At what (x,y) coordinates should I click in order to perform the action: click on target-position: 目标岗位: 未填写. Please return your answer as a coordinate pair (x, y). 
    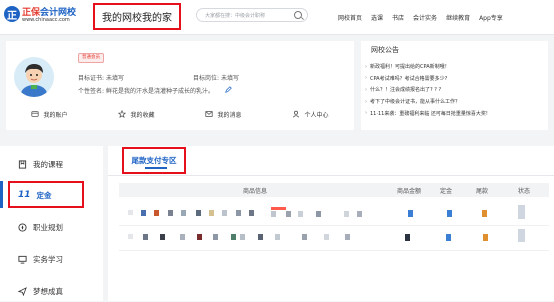
    Looking at the image, I should click on (216, 77).